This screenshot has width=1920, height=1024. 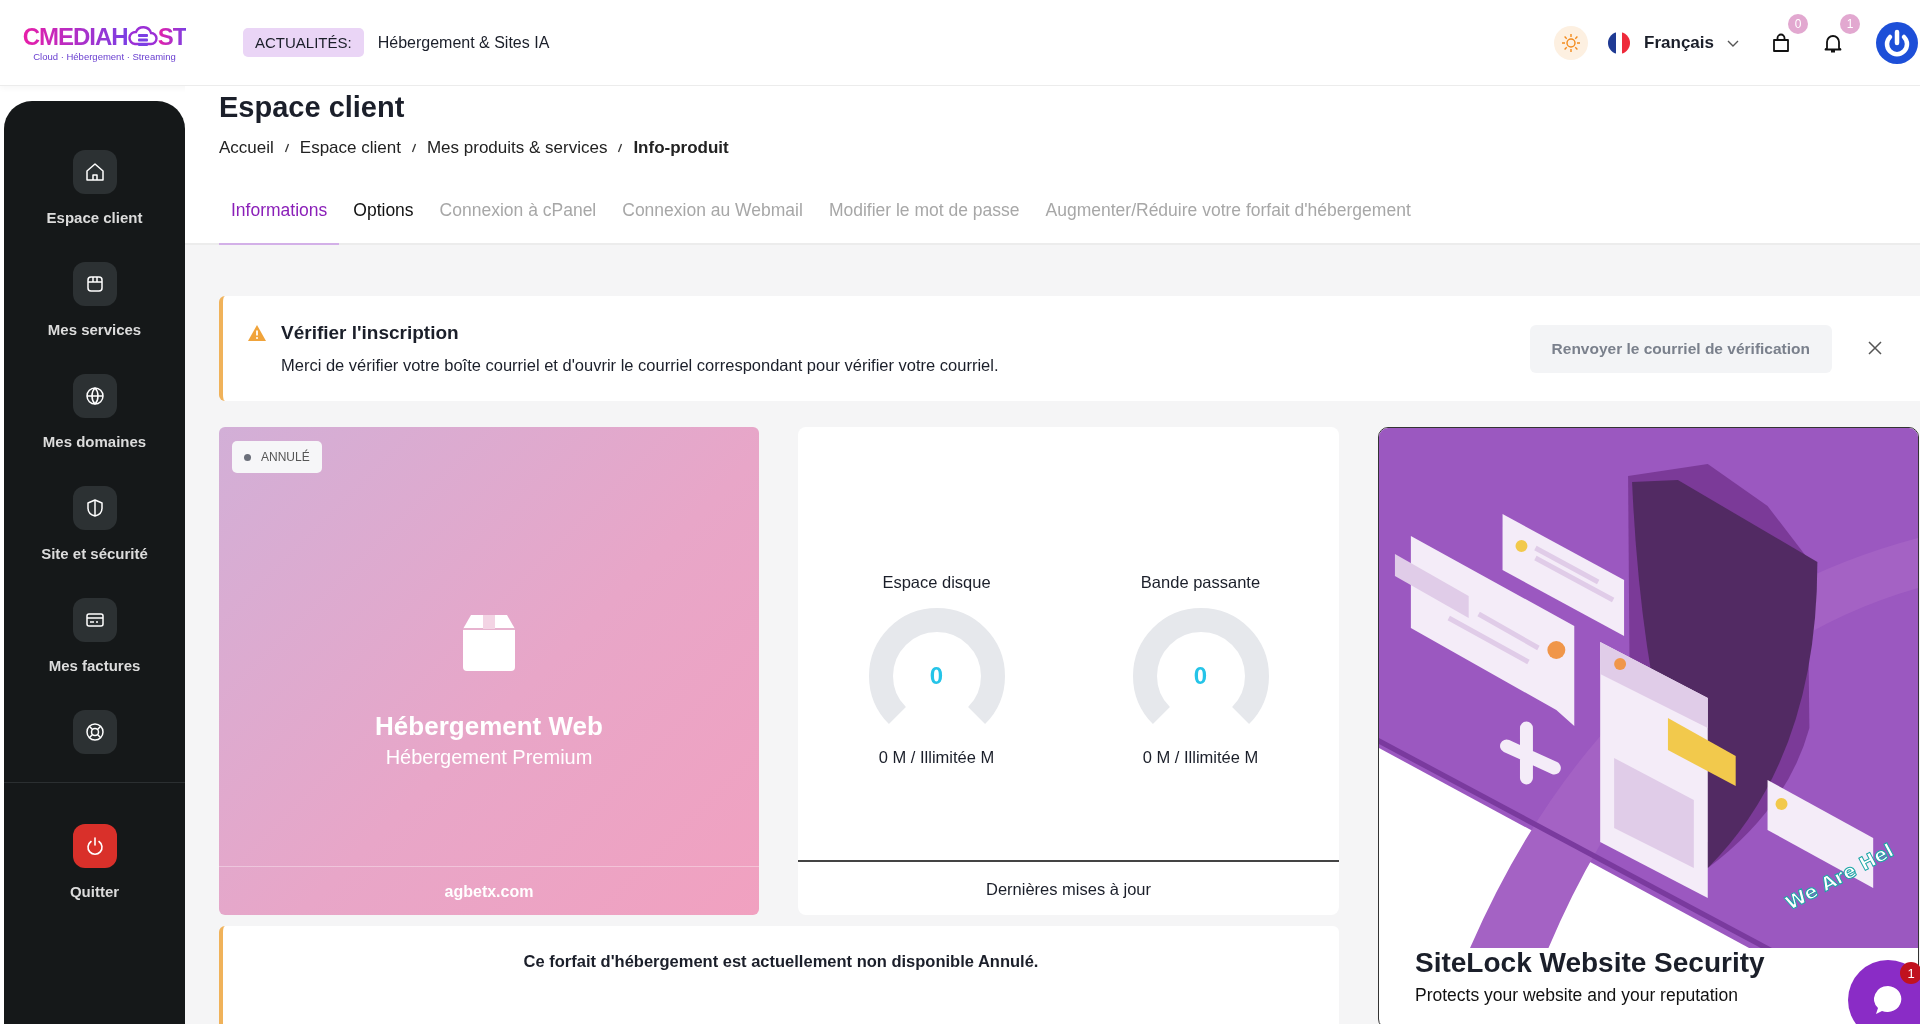 I want to click on flag-icon, so click(x=1619, y=42).